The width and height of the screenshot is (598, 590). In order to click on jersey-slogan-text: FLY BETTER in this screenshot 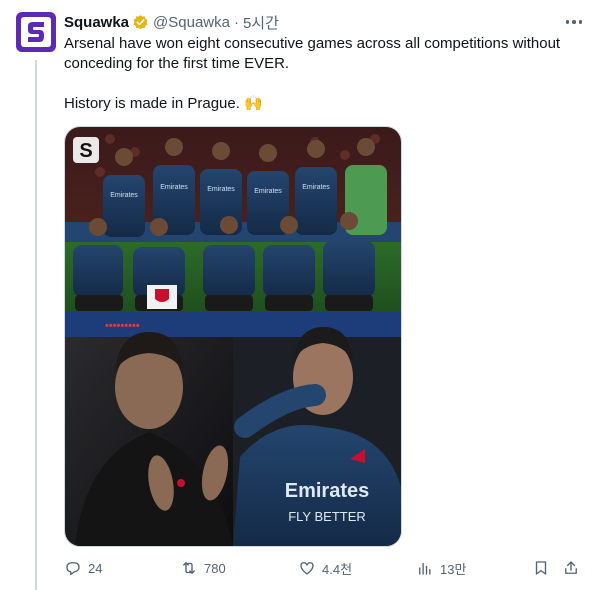, I will do `click(327, 516)`.